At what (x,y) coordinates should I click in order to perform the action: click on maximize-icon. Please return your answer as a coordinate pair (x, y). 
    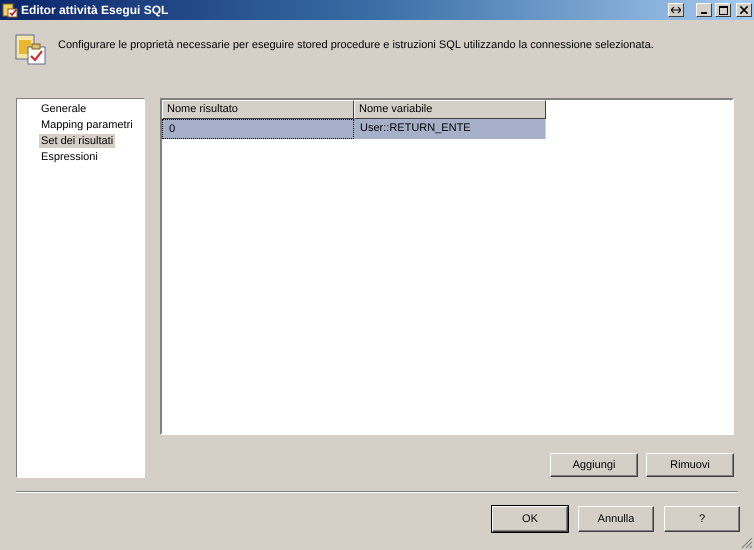
    Looking at the image, I should click on (723, 10).